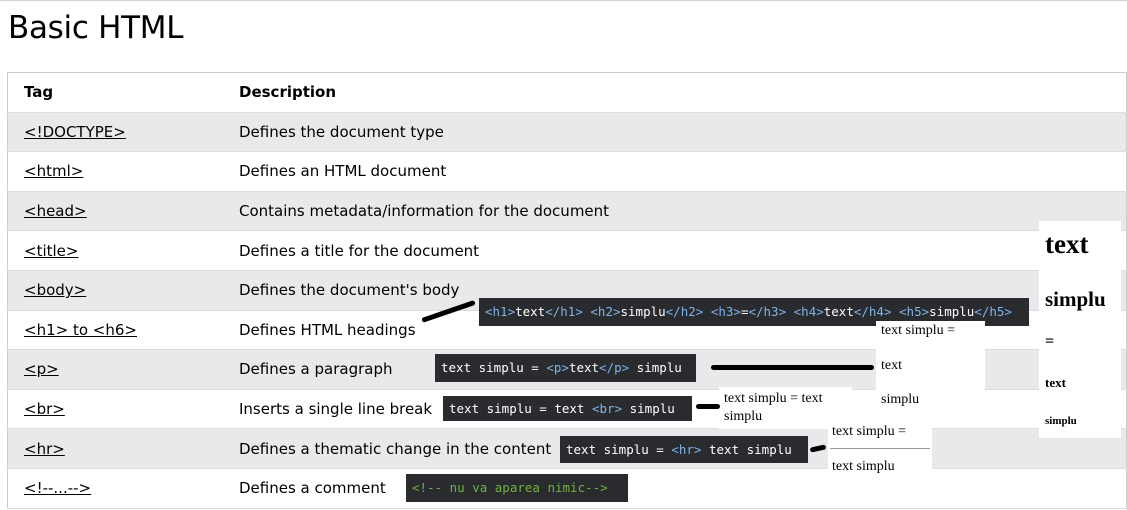 This screenshot has height=510, width=1127. What do you see at coordinates (116, 172) in the screenshot?
I see `tag-link: <html>` at bounding box center [116, 172].